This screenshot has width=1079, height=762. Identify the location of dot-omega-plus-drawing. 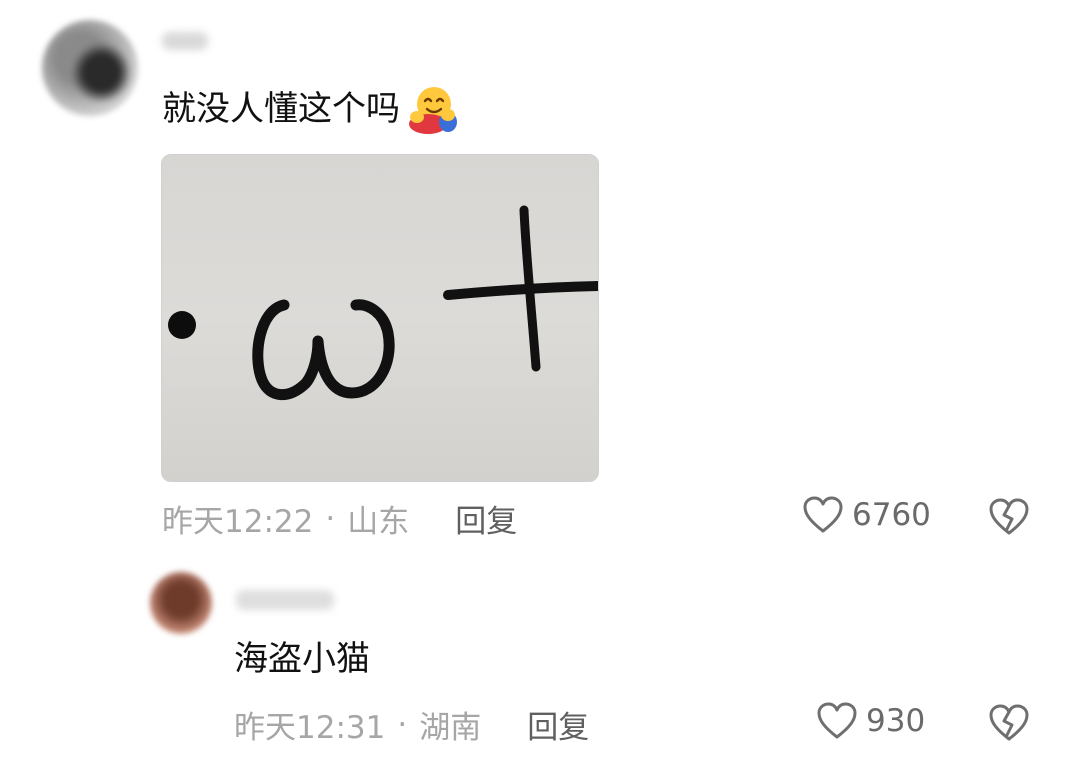
(383, 303).